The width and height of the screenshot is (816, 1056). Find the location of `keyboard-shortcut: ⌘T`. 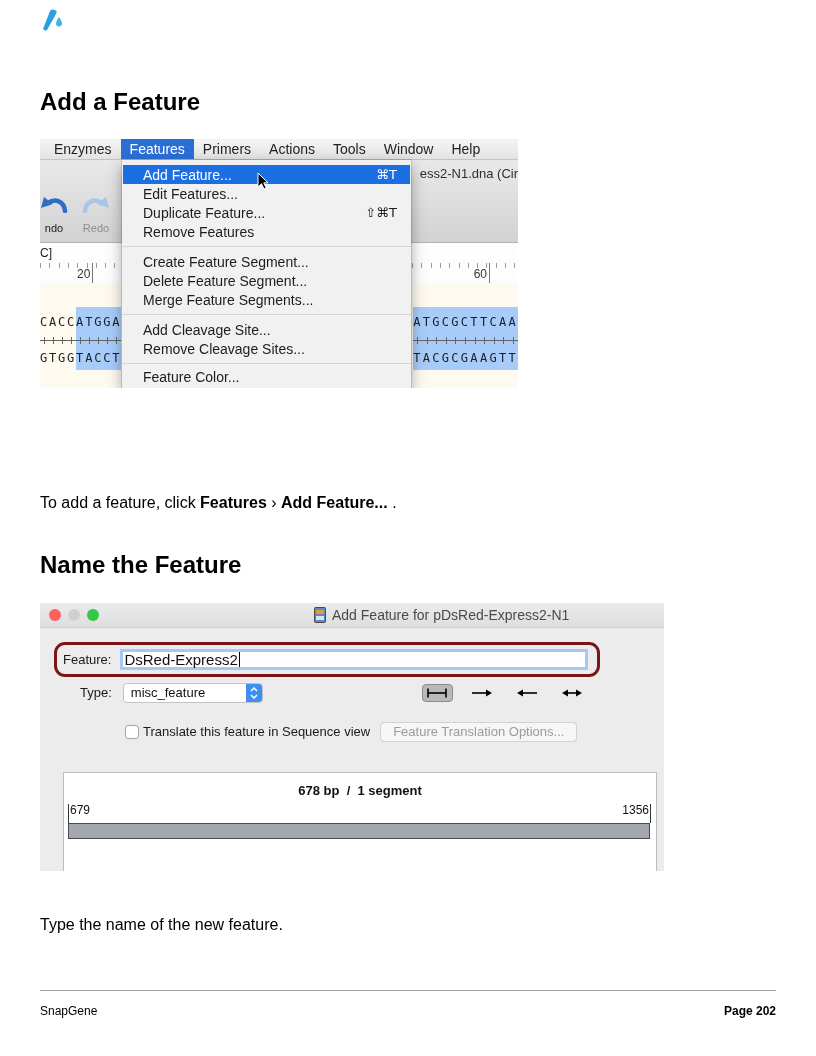

keyboard-shortcut: ⌘T is located at coordinates (386, 174).